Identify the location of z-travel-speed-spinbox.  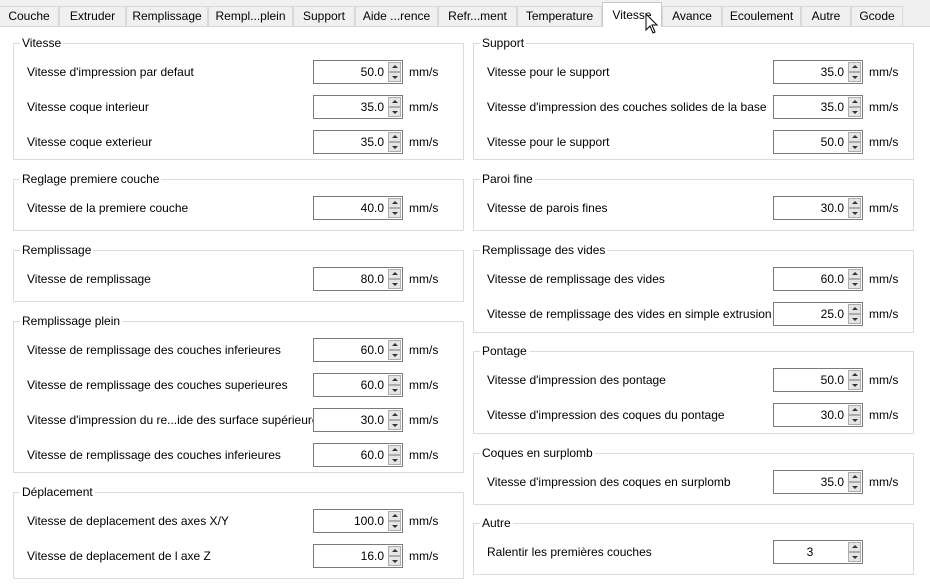
(358, 556).